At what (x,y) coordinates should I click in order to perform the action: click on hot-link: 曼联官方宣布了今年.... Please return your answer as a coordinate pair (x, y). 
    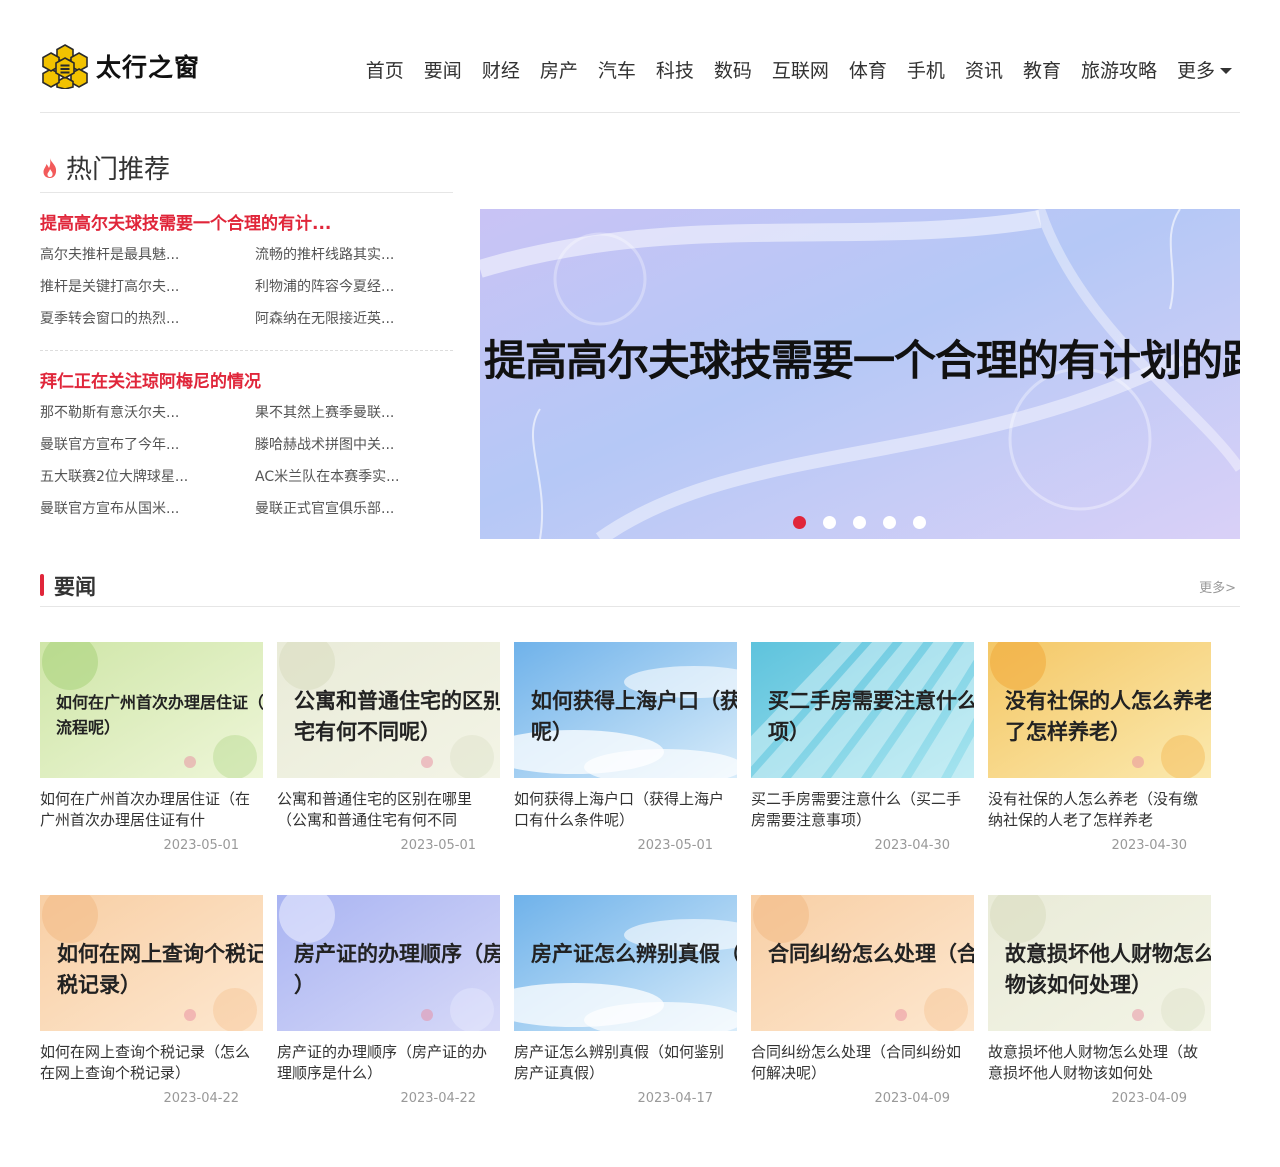
    Looking at the image, I should click on (147, 445).